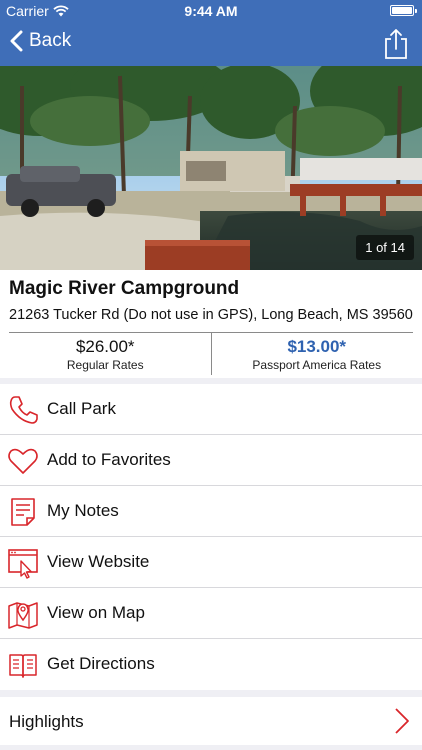 This screenshot has width=422, height=750. Describe the element at coordinates (23, 461) in the screenshot. I see `heart-icon` at that location.